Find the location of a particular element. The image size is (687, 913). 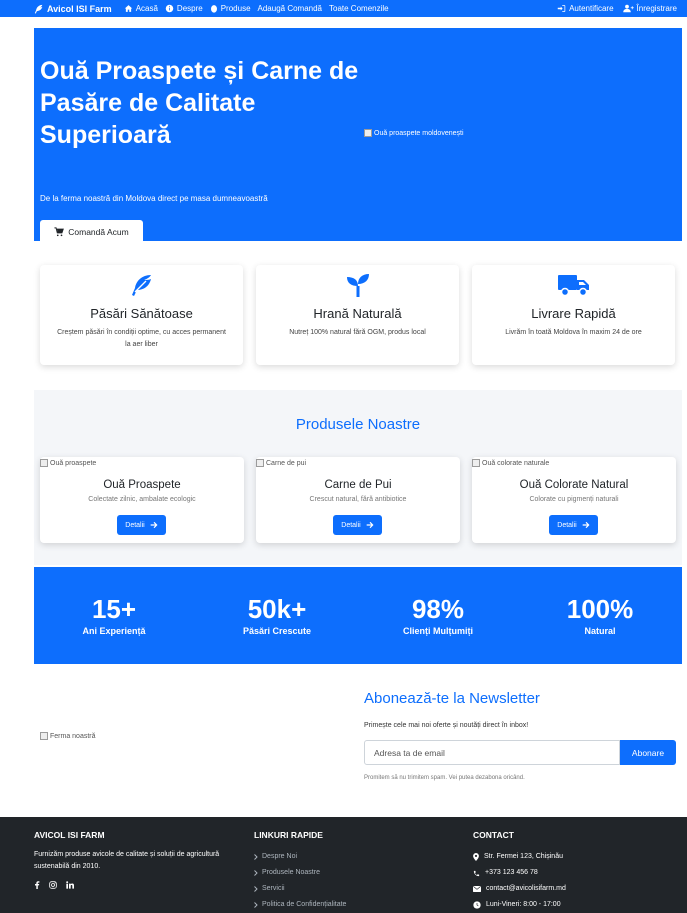

register-label: Înregistrare is located at coordinates (656, 8).